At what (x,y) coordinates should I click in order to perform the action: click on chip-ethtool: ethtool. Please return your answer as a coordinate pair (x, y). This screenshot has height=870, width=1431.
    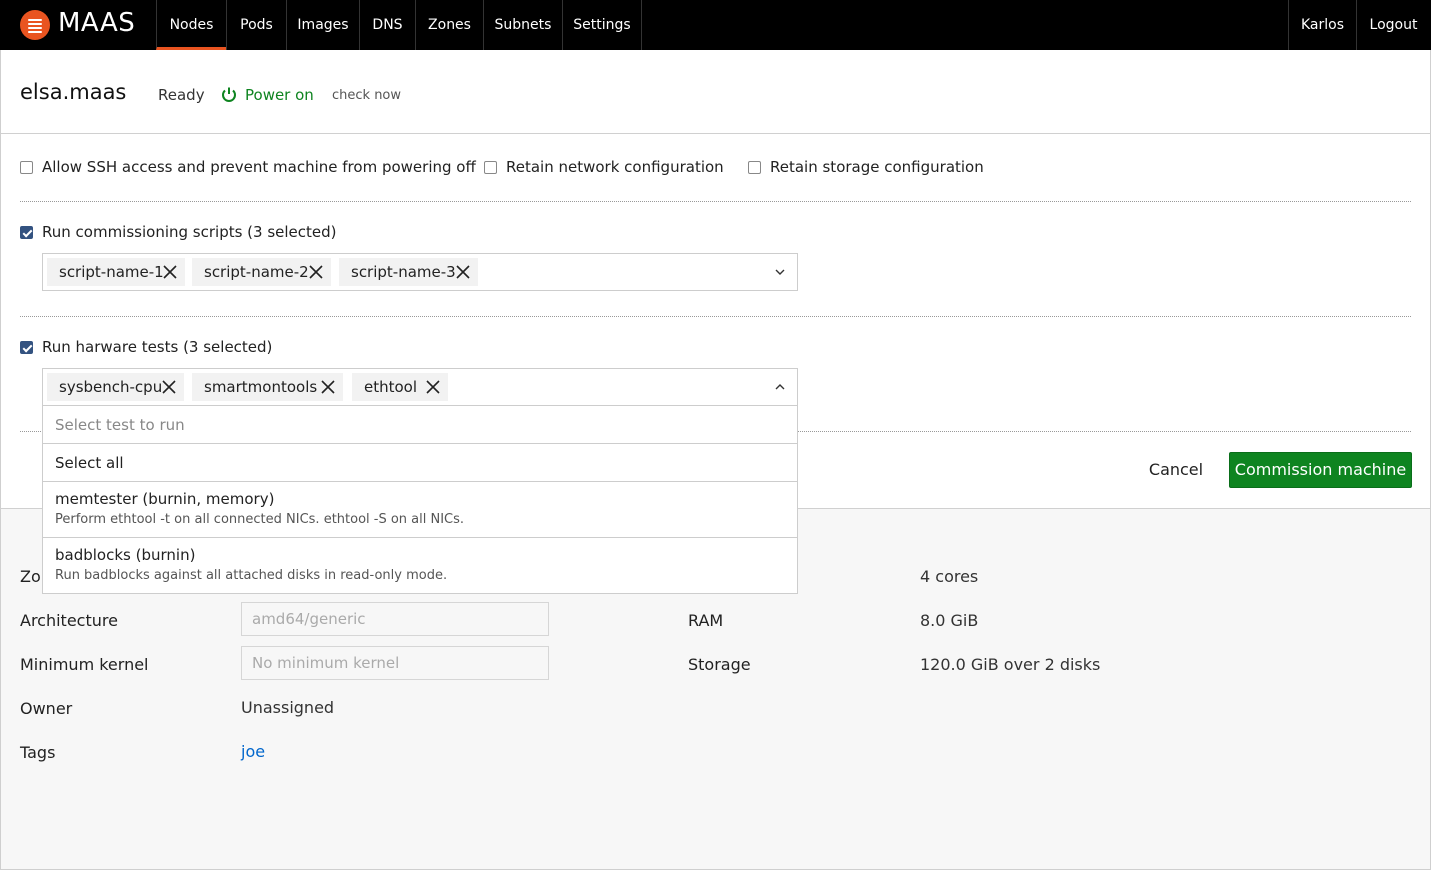
    Looking at the image, I should click on (400, 387).